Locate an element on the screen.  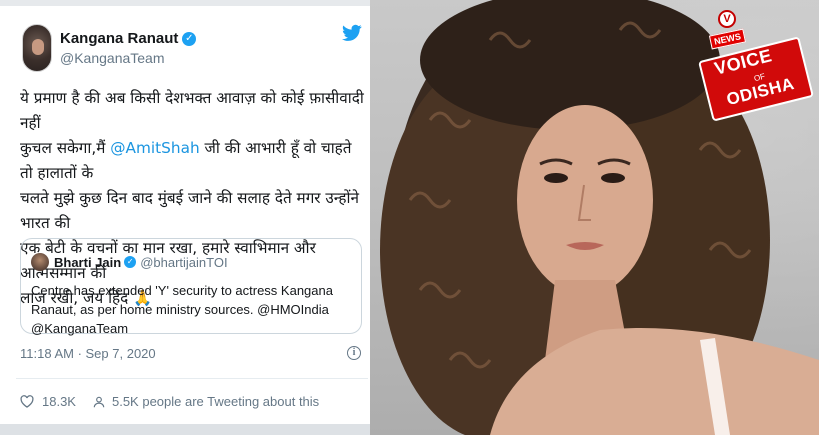
author-handle: @KanganaTeam is located at coordinates (128, 58).